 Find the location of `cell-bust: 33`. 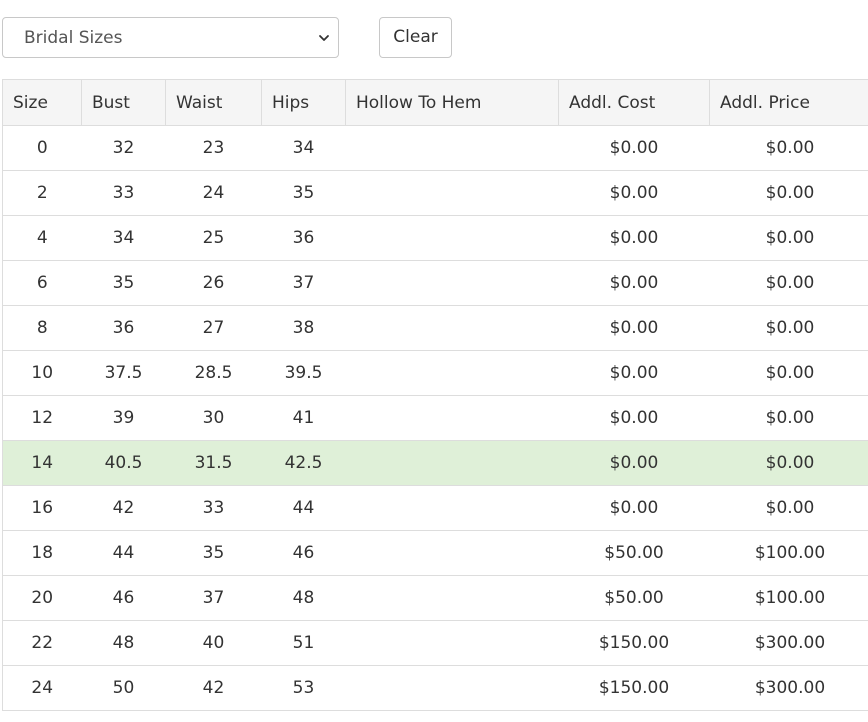

cell-bust: 33 is located at coordinates (123, 193).